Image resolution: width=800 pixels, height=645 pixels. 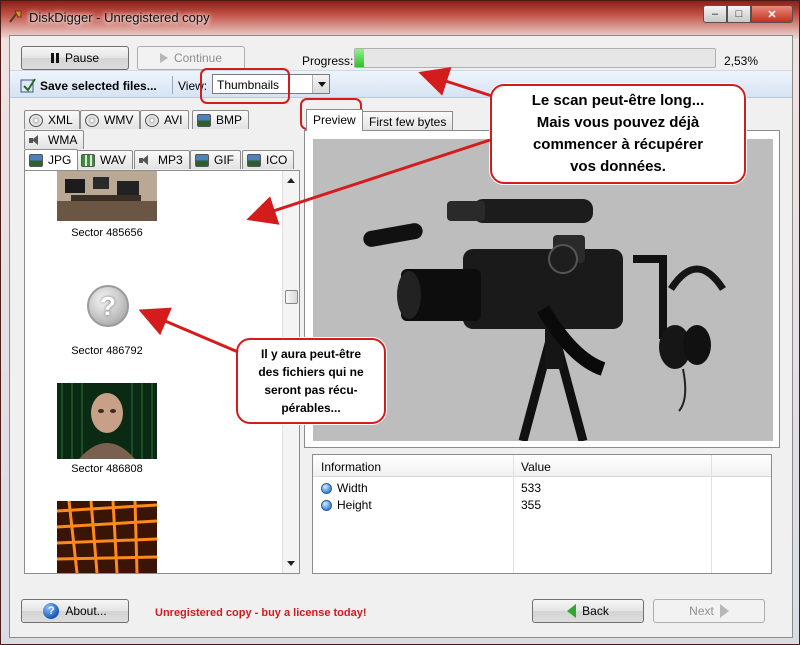 I want to click on annotation-line: vos données., so click(x=618, y=166).